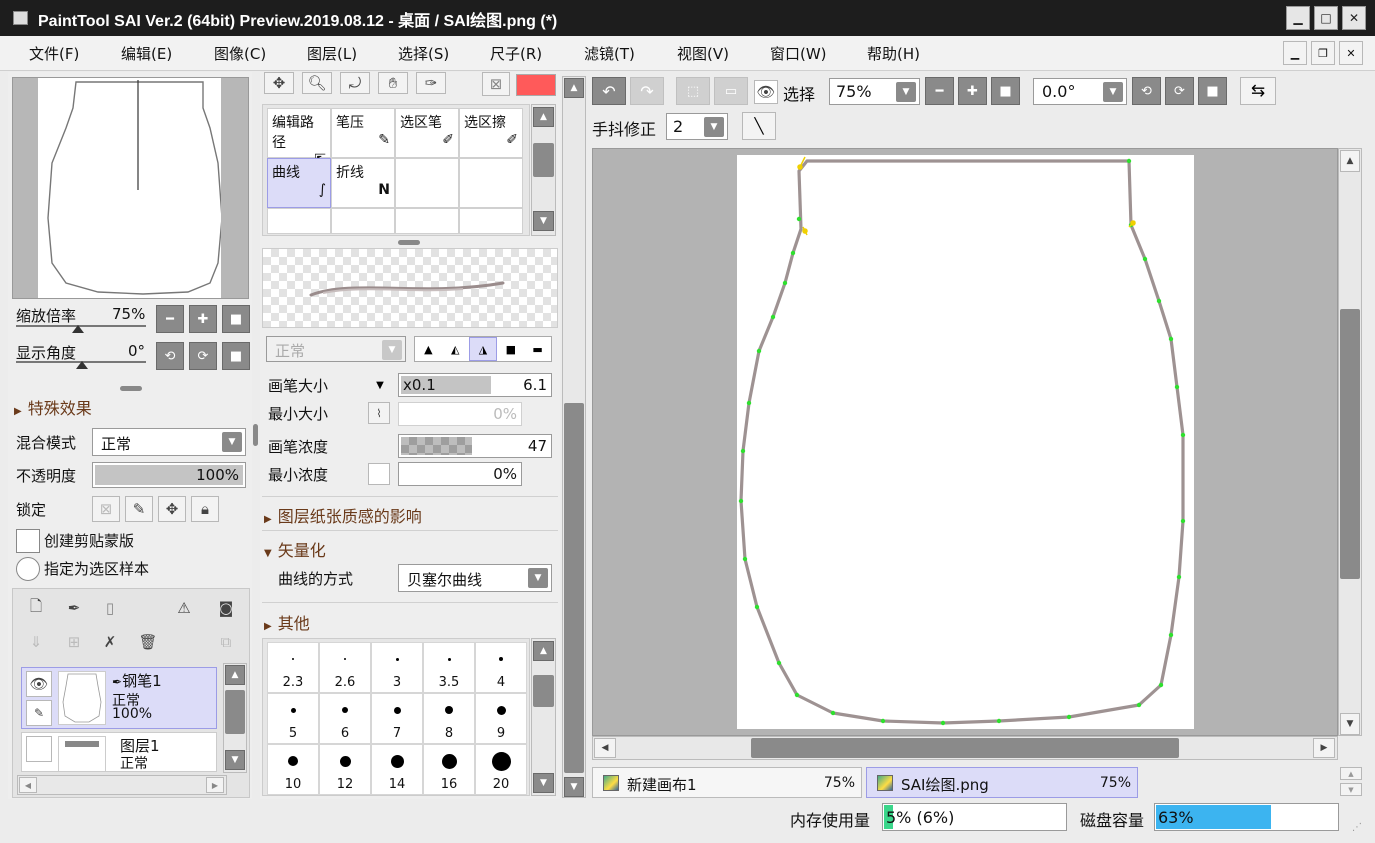  I want to click on menu-layer: 图层(L), so click(332, 53).